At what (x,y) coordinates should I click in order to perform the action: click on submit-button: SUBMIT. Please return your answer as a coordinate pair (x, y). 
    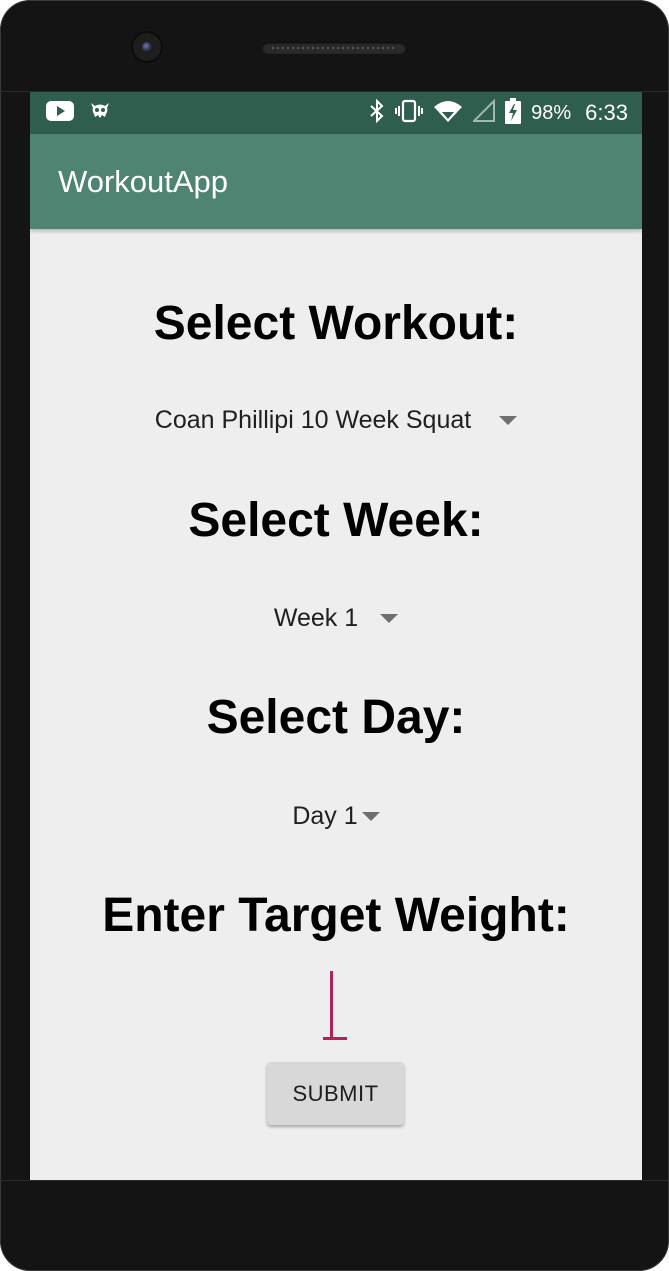
    Looking at the image, I should click on (335, 1093).